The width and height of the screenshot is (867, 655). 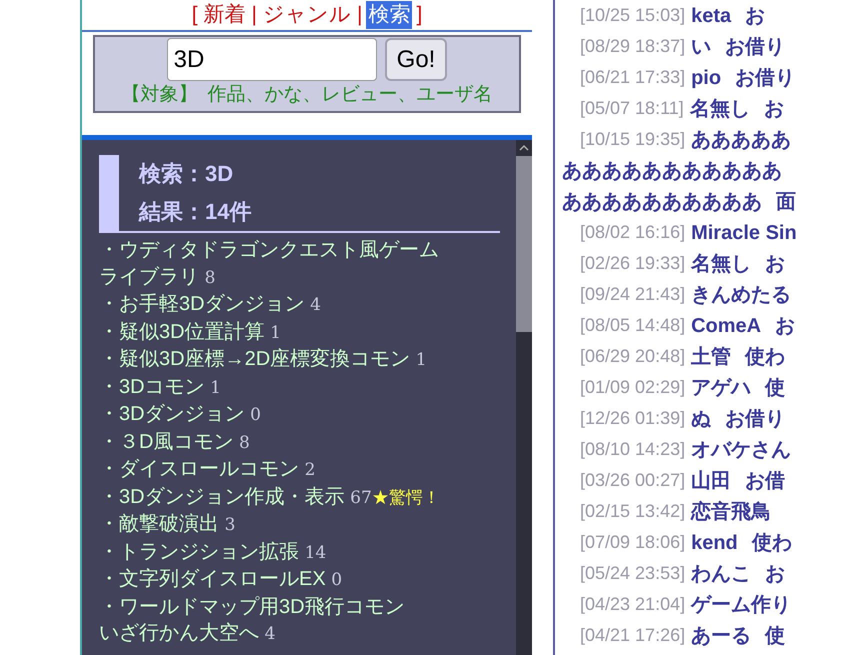 What do you see at coordinates (182, 331) in the screenshot?
I see `result-link: ・疑似3D位置計算` at bounding box center [182, 331].